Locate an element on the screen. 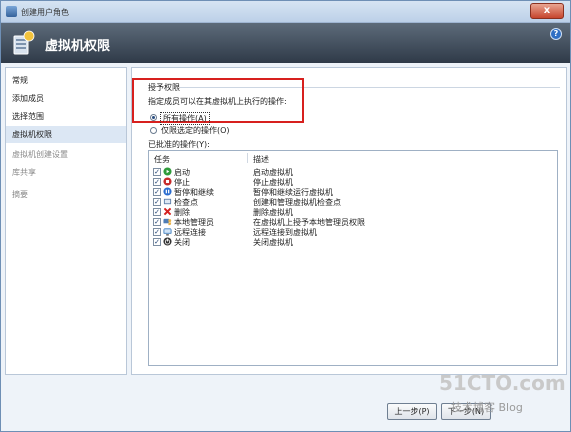 This screenshot has width=571, height=432. approved-operations-label: 已批准的操作(Y): is located at coordinates (179, 144).